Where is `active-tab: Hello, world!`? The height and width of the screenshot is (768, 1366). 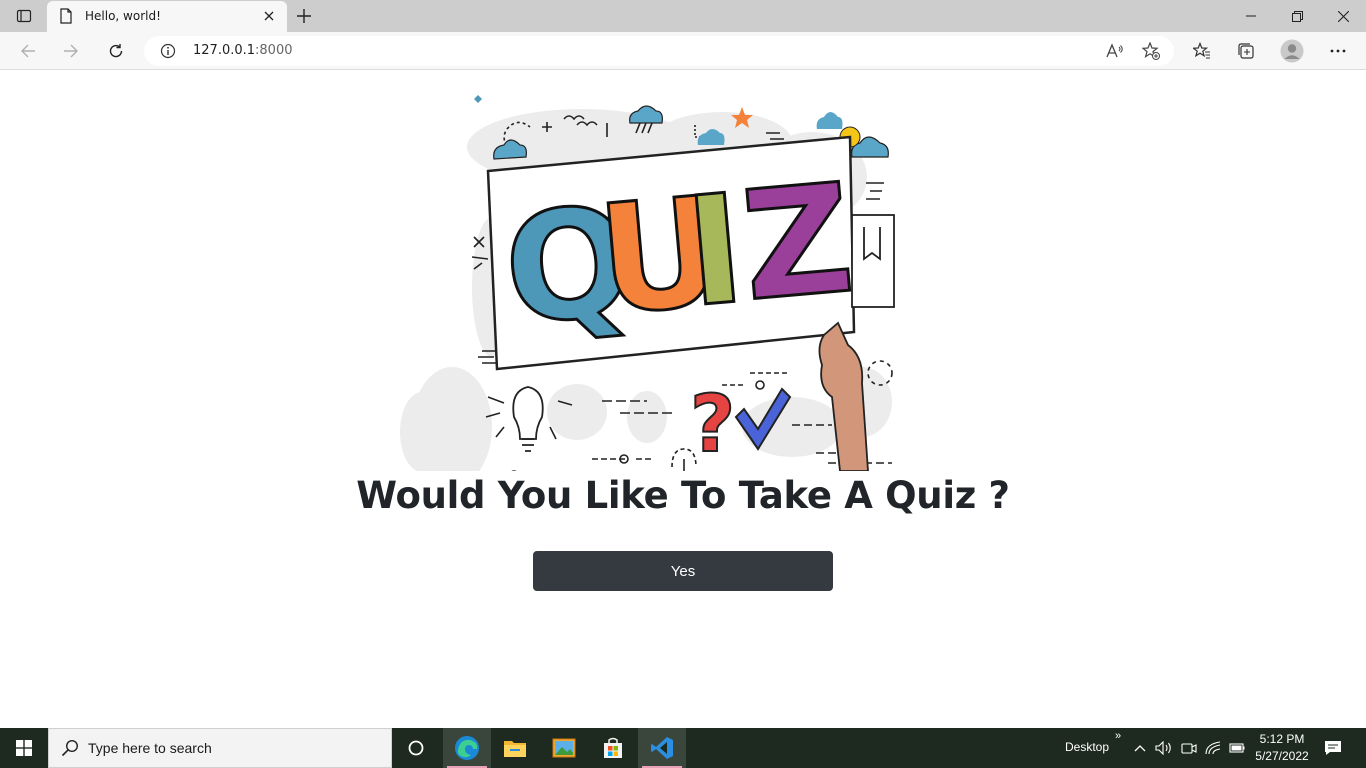 active-tab: Hello, world! is located at coordinates (167, 16).